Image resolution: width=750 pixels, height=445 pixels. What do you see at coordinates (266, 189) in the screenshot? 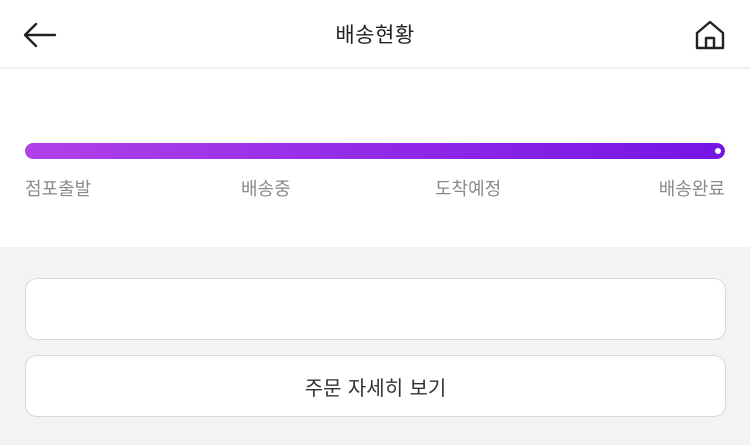
I see `step-label-in-transit: 배송중` at bounding box center [266, 189].